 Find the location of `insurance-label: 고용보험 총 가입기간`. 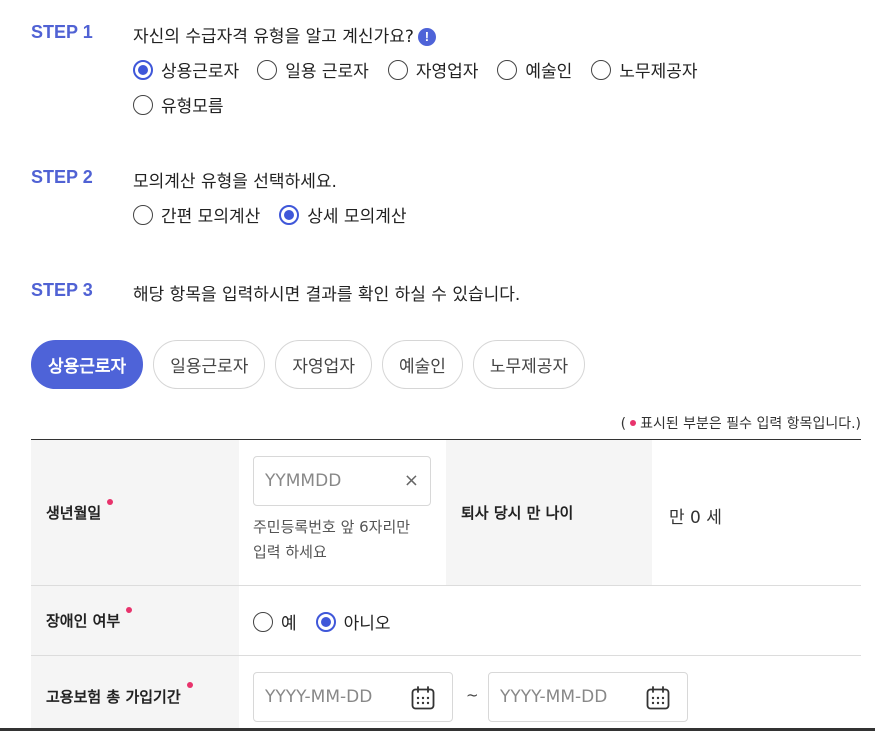

insurance-label: 고용보험 총 가입기간 is located at coordinates (135, 693).